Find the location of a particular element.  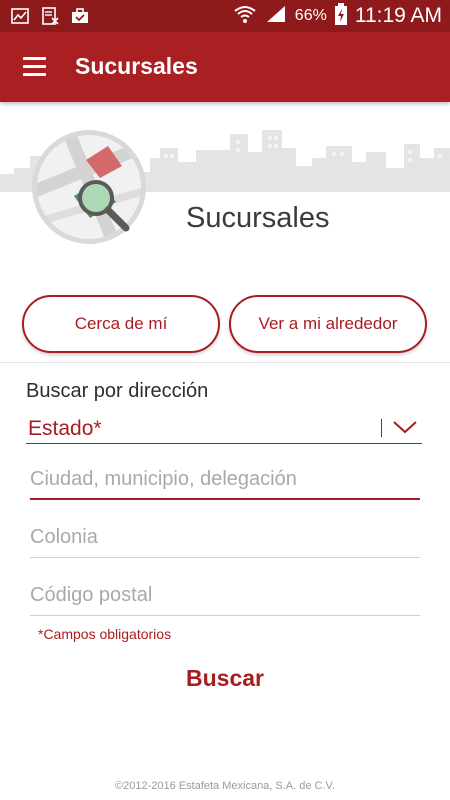

map-search-icon is located at coordinates (89, 187).